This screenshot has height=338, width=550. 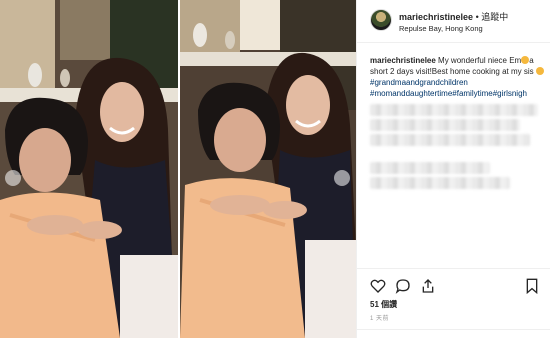 What do you see at coordinates (378, 286) in the screenshot?
I see `heart-icon` at bounding box center [378, 286].